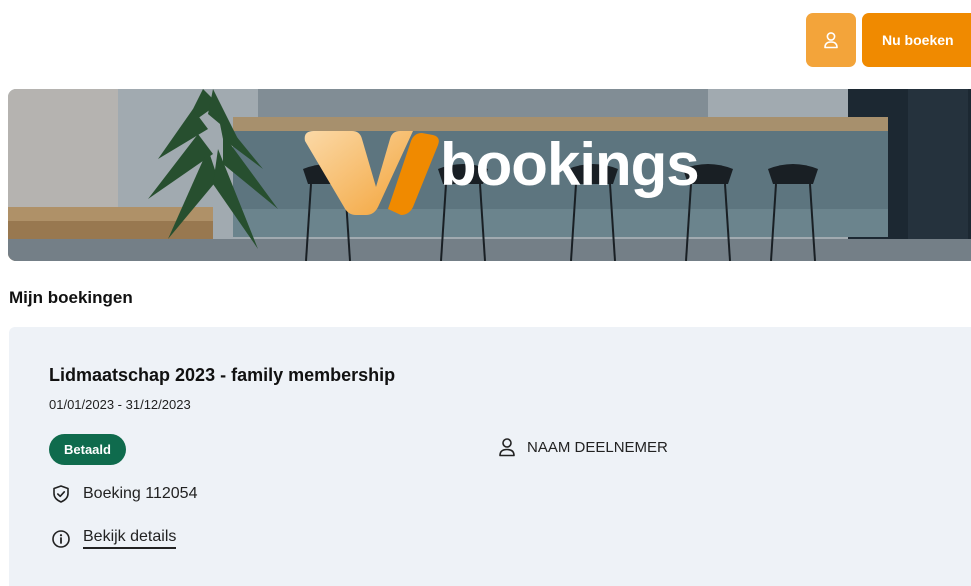 The image size is (971, 586). Describe the element at coordinates (71, 297) in the screenshot. I see `page-title: Mijn boekingen` at that location.